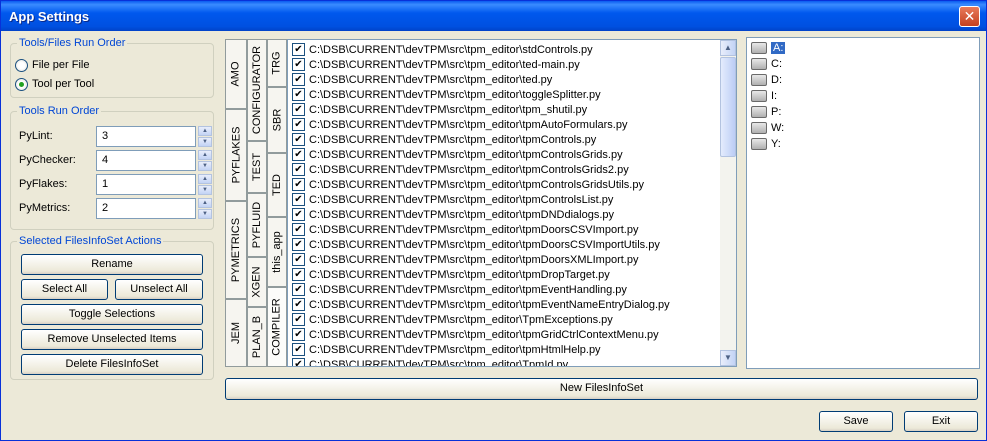 The width and height of the screenshot is (987, 441). What do you see at coordinates (146, 208) in the screenshot?
I see `pymetrics-input: 2` at bounding box center [146, 208].